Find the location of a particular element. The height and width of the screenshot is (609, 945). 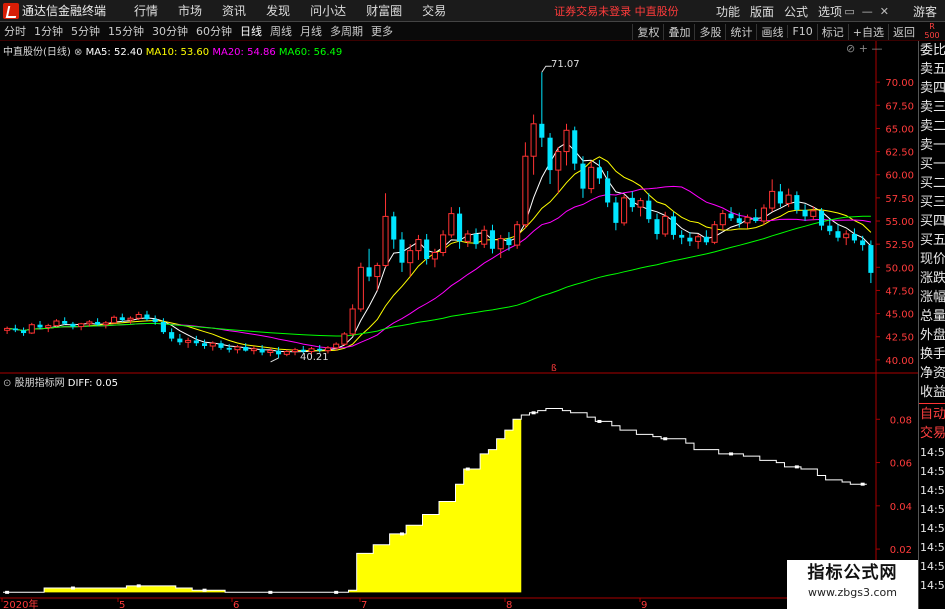

statistics-button: 统计 is located at coordinates (740, 31).